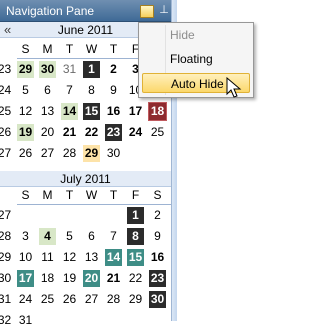 This screenshot has height=329, width=320. I want to click on week-number: 31, so click(6, 299).